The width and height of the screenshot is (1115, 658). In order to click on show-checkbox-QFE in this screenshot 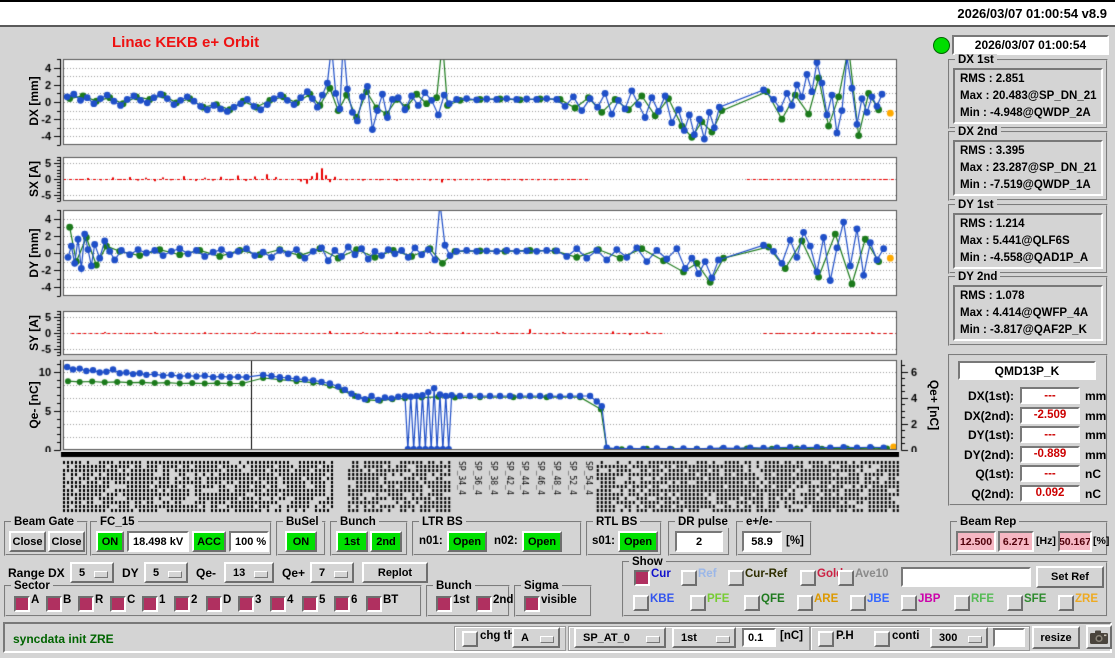, I will do `click(752, 603)`.